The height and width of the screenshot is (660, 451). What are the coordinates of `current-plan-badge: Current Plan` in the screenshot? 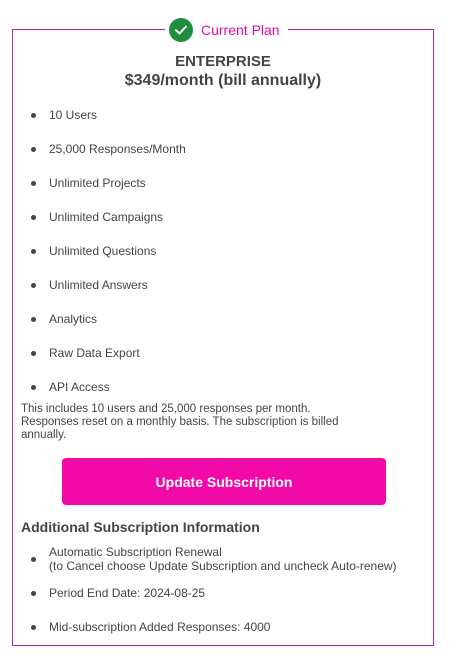 It's located at (226, 30).